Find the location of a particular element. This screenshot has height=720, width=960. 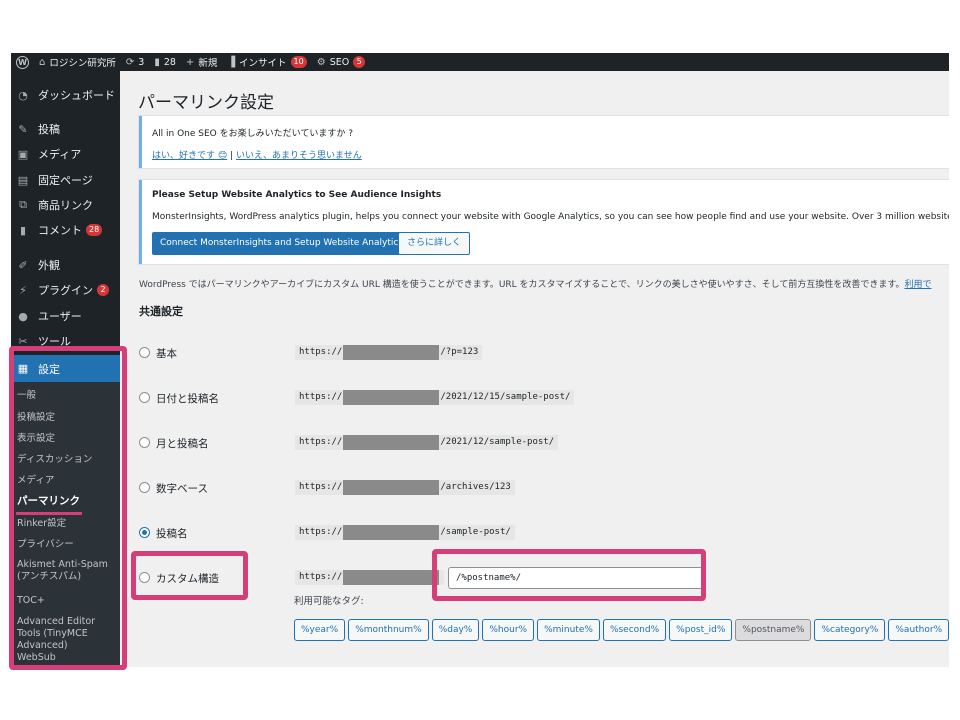

brush-icon: ✐ is located at coordinates (23, 265).